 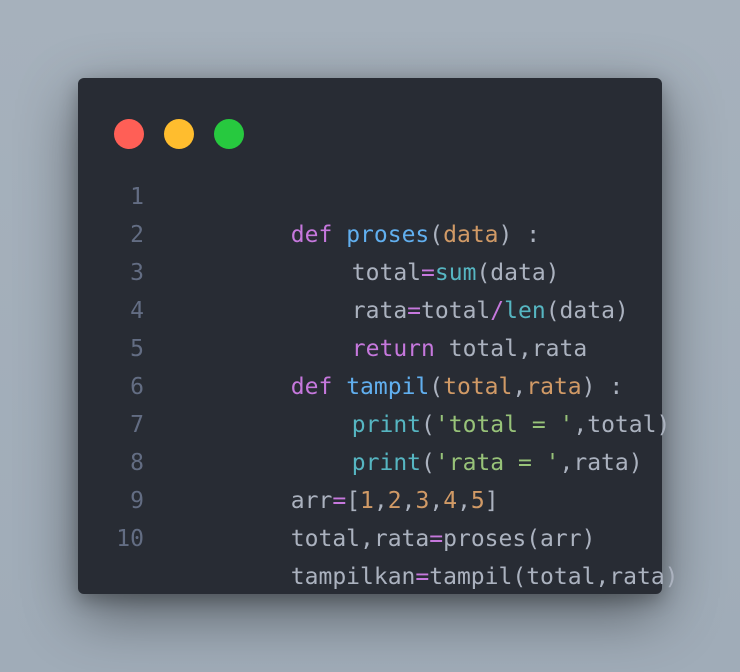 What do you see at coordinates (378, 555) in the screenshot?
I see `code-line: 10 tampilkan=tampil(total,rata)` at bounding box center [378, 555].